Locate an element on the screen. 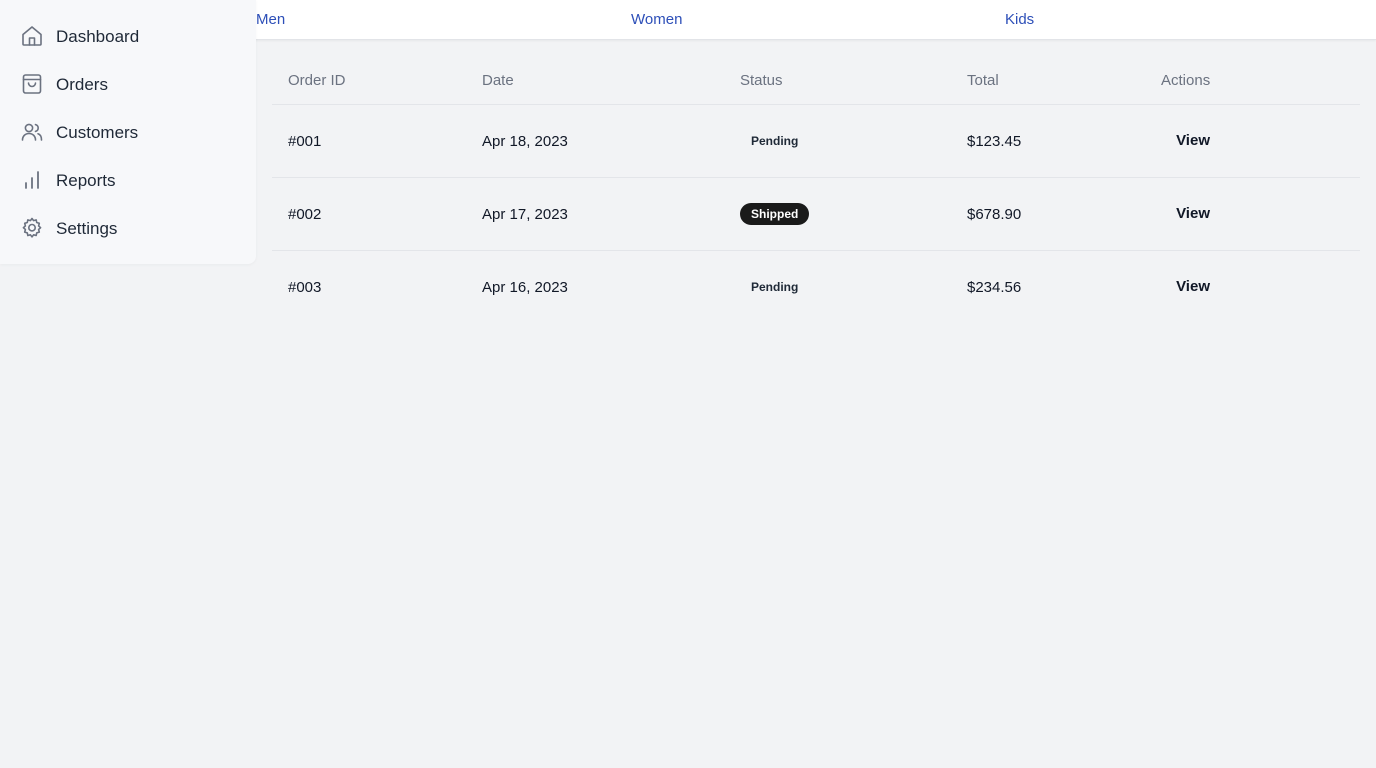 The image size is (1376, 768). column-header-actions: Actions is located at coordinates (1186, 80).